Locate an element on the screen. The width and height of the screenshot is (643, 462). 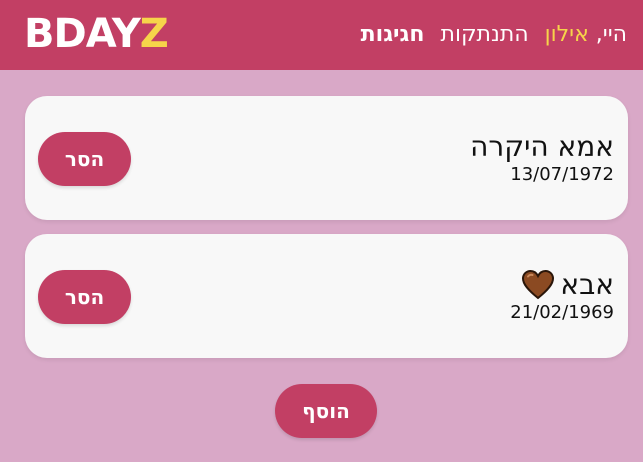
birthday-name: אמא היקרה is located at coordinates (542, 147).